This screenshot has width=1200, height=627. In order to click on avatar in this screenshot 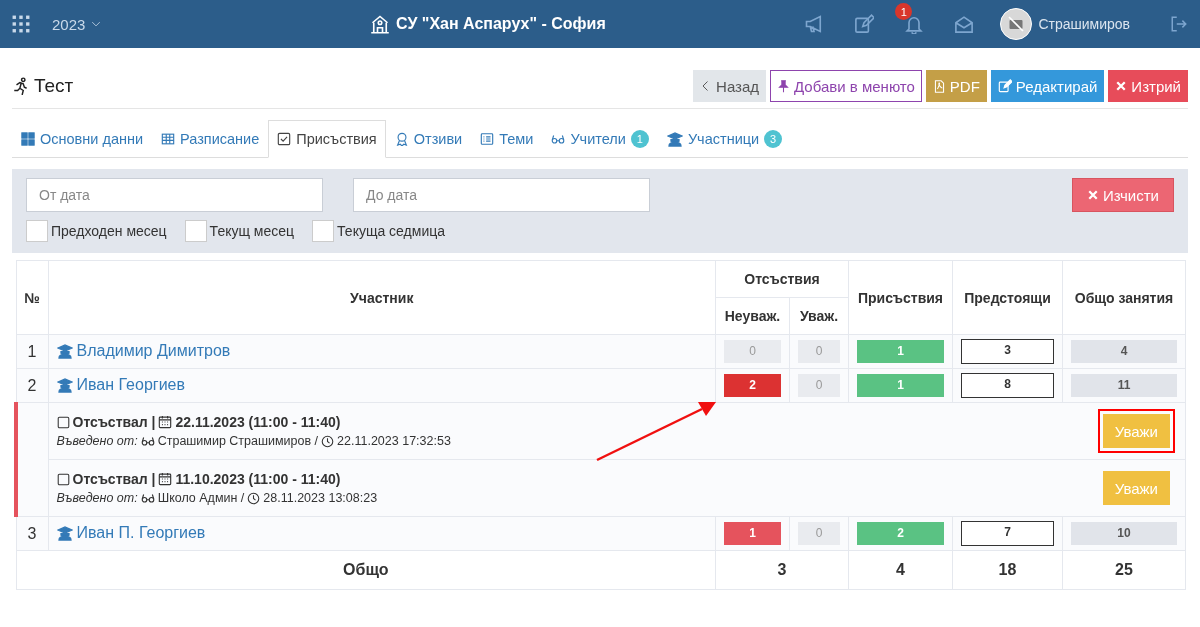, I will do `click(1016, 24)`.